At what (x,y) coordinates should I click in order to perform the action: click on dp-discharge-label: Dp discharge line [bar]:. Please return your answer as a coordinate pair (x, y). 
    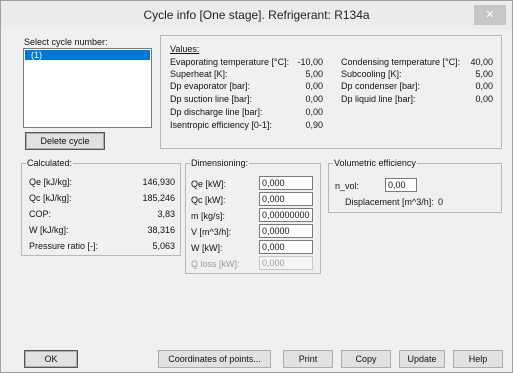
    Looking at the image, I should click on (216, 112).